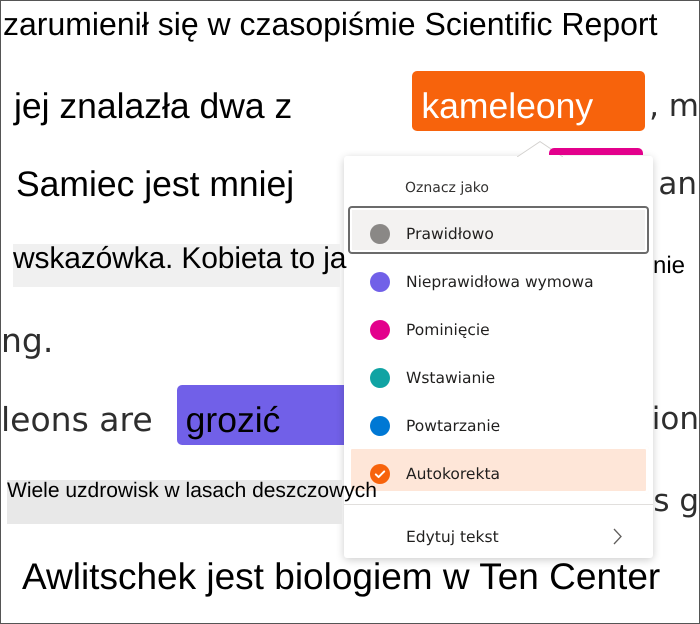 This screenshot has height=624, width=700. What do you see at coordinates (498, 422) in the screenshot?
I see `menu-item: Powtarzanie` at bounding box center [498, 422].